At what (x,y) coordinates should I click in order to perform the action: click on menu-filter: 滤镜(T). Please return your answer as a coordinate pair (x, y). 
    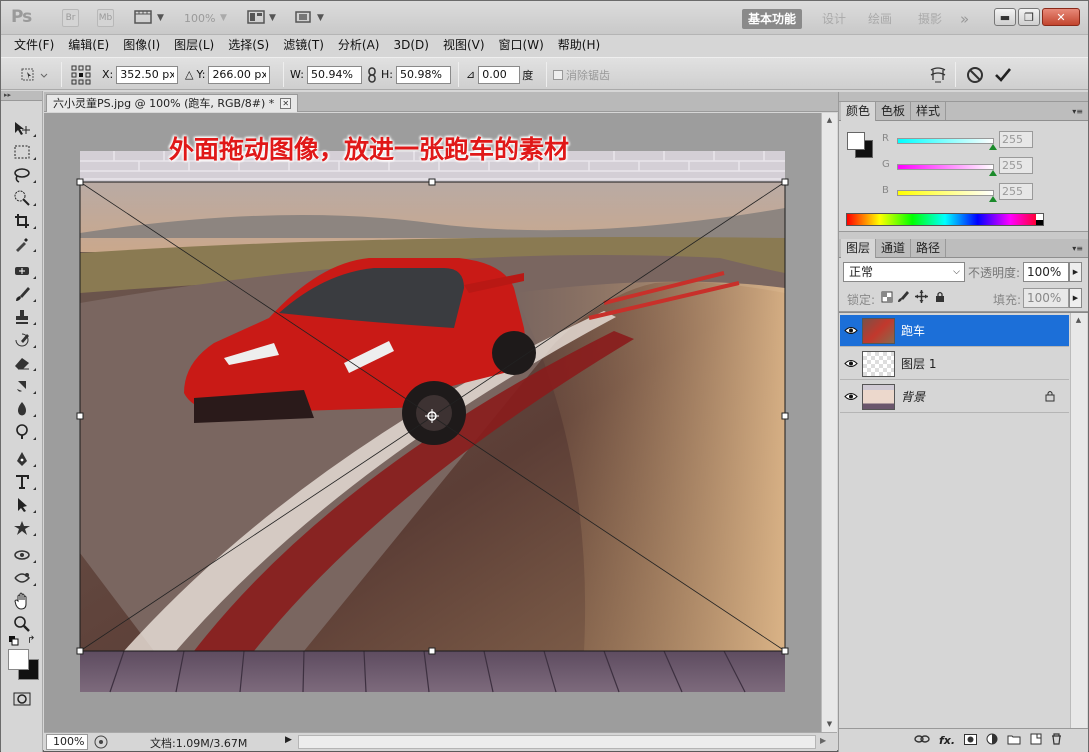
    Looking at the image, I should click on (303, 45).